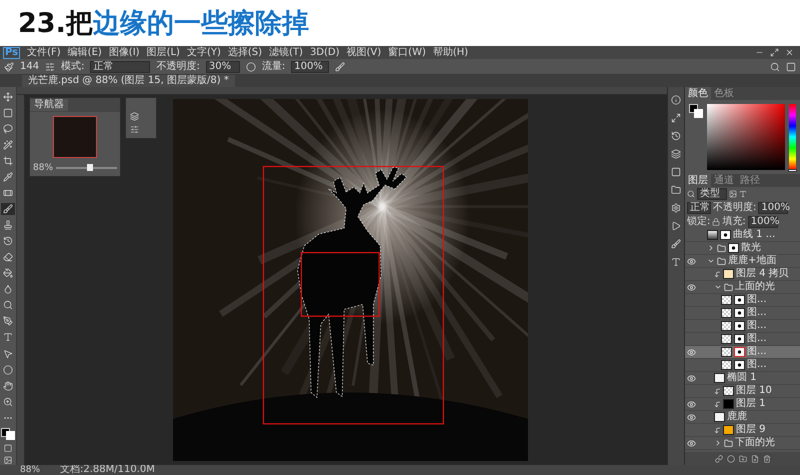 This screenshot has height=475, width=800. I want to click on panel-tab: 导航器, so click(49, 105).